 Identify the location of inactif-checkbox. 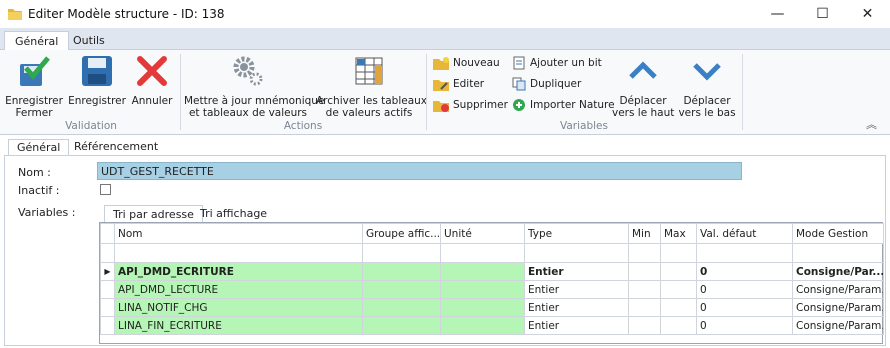
(105, 189).